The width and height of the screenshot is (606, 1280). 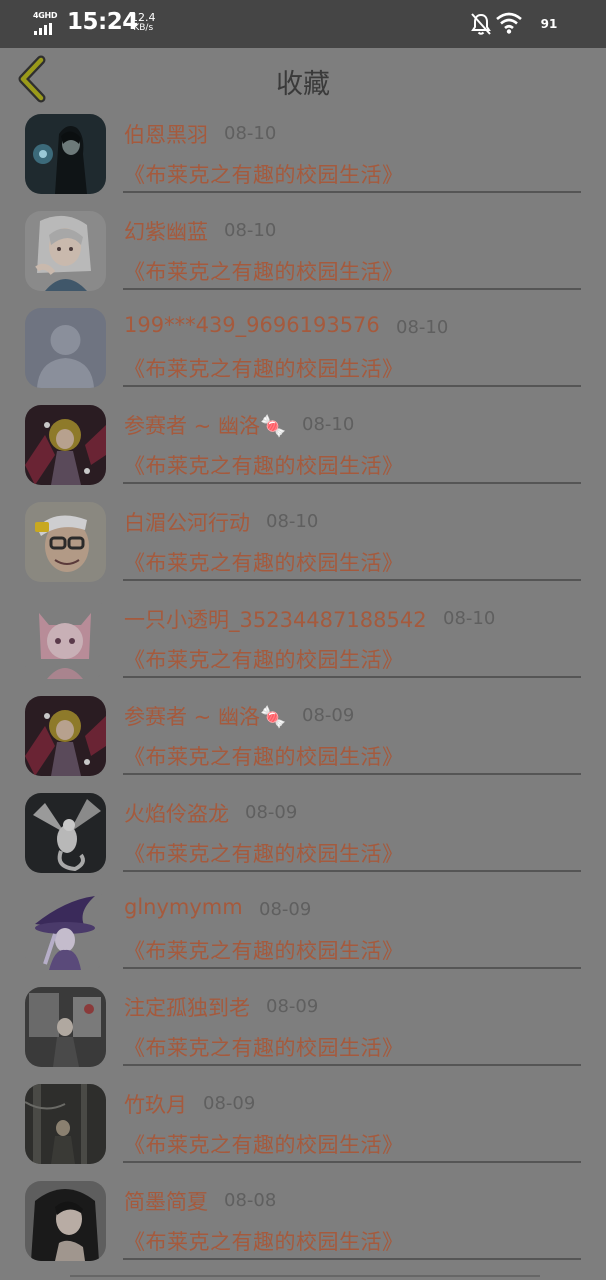 I want to click on list-item: 伯恩黑羽 08-10 《布莱克之有趣的校园生活》, so click(x=303, y=162).